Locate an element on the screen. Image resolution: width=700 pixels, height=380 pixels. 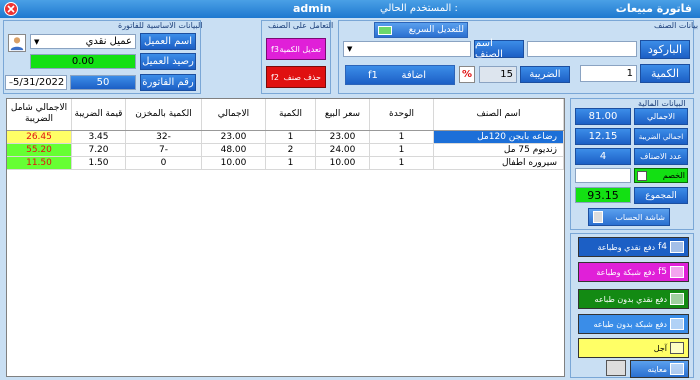
window-title: فاتورة مبيعات is located at coordinates (653, 8).